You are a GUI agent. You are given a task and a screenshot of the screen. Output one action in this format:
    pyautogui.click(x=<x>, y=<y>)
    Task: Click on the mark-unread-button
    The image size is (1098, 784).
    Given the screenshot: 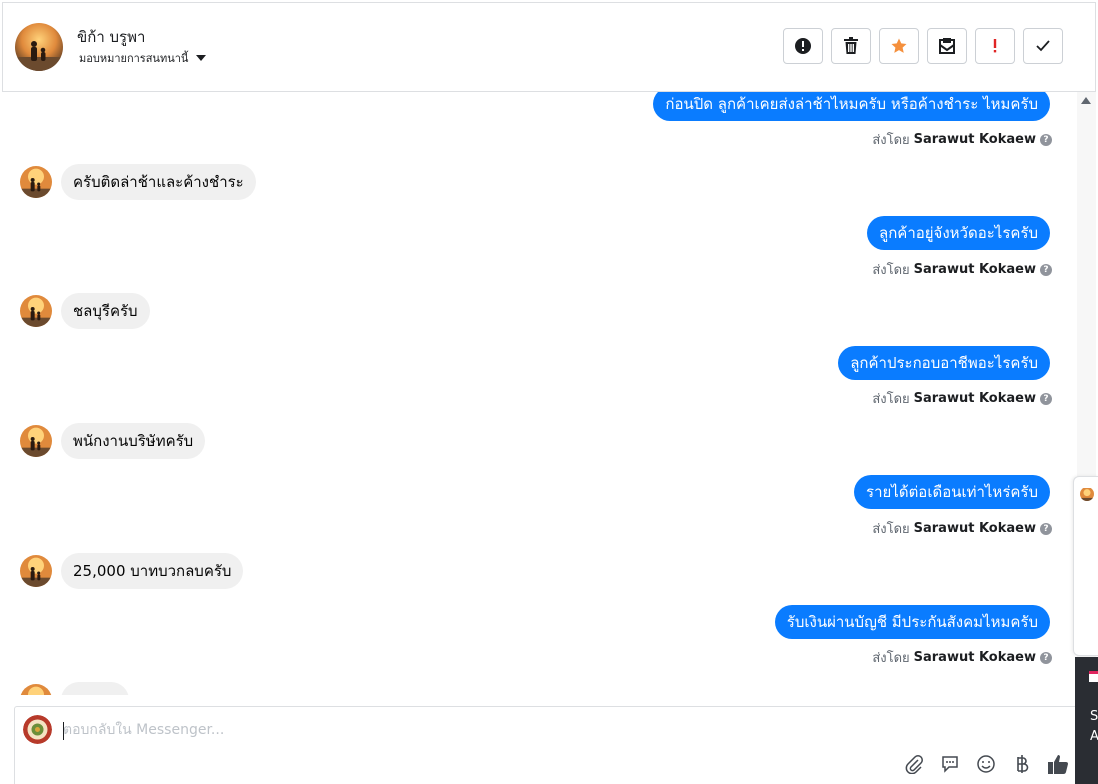 What is the action you would take?
    pyautogui.click(x=947, y=46)
    